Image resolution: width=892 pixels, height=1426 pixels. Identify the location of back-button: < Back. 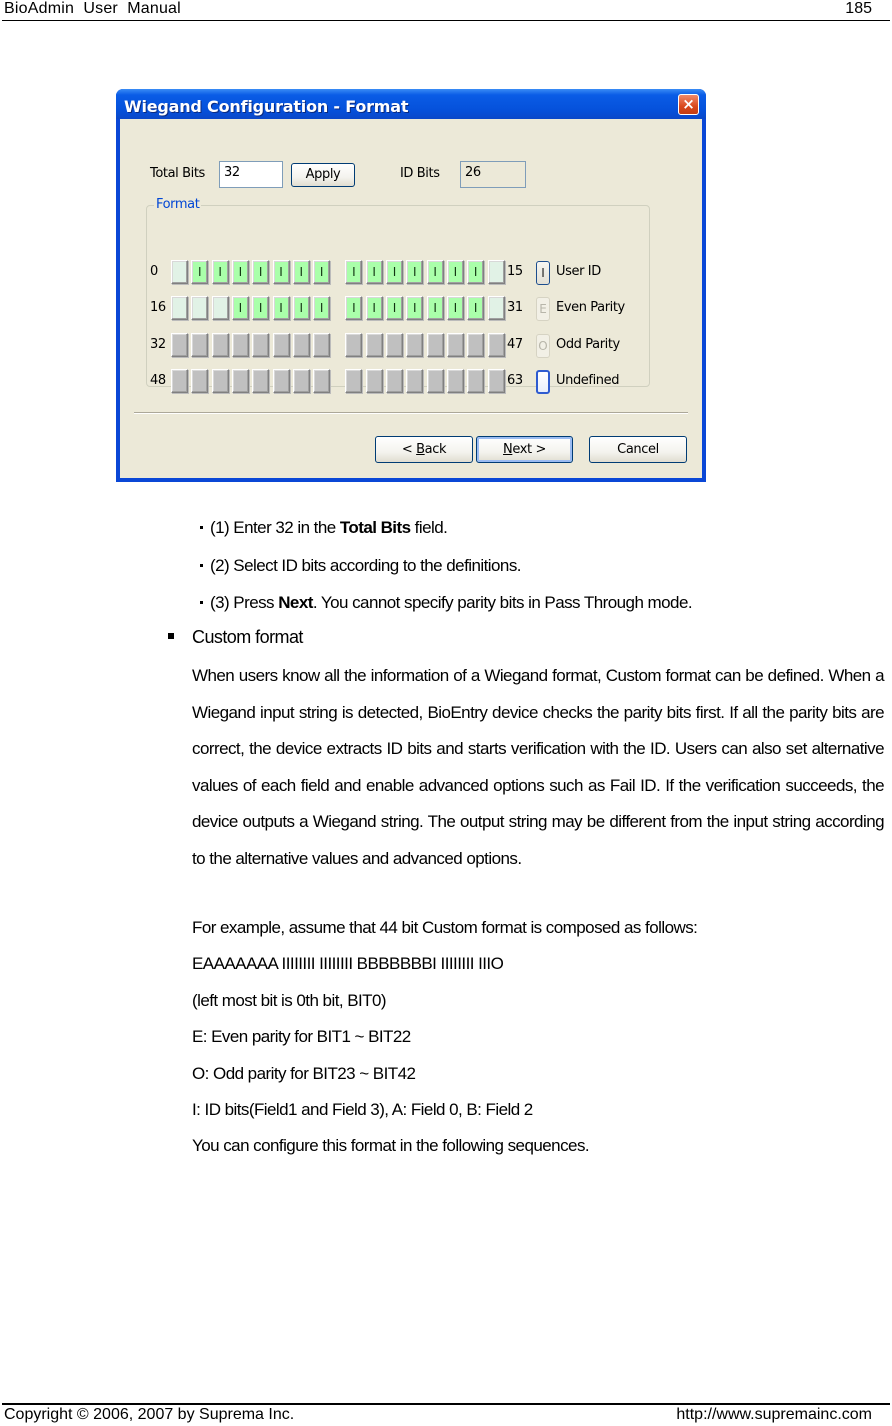
(424, 449).